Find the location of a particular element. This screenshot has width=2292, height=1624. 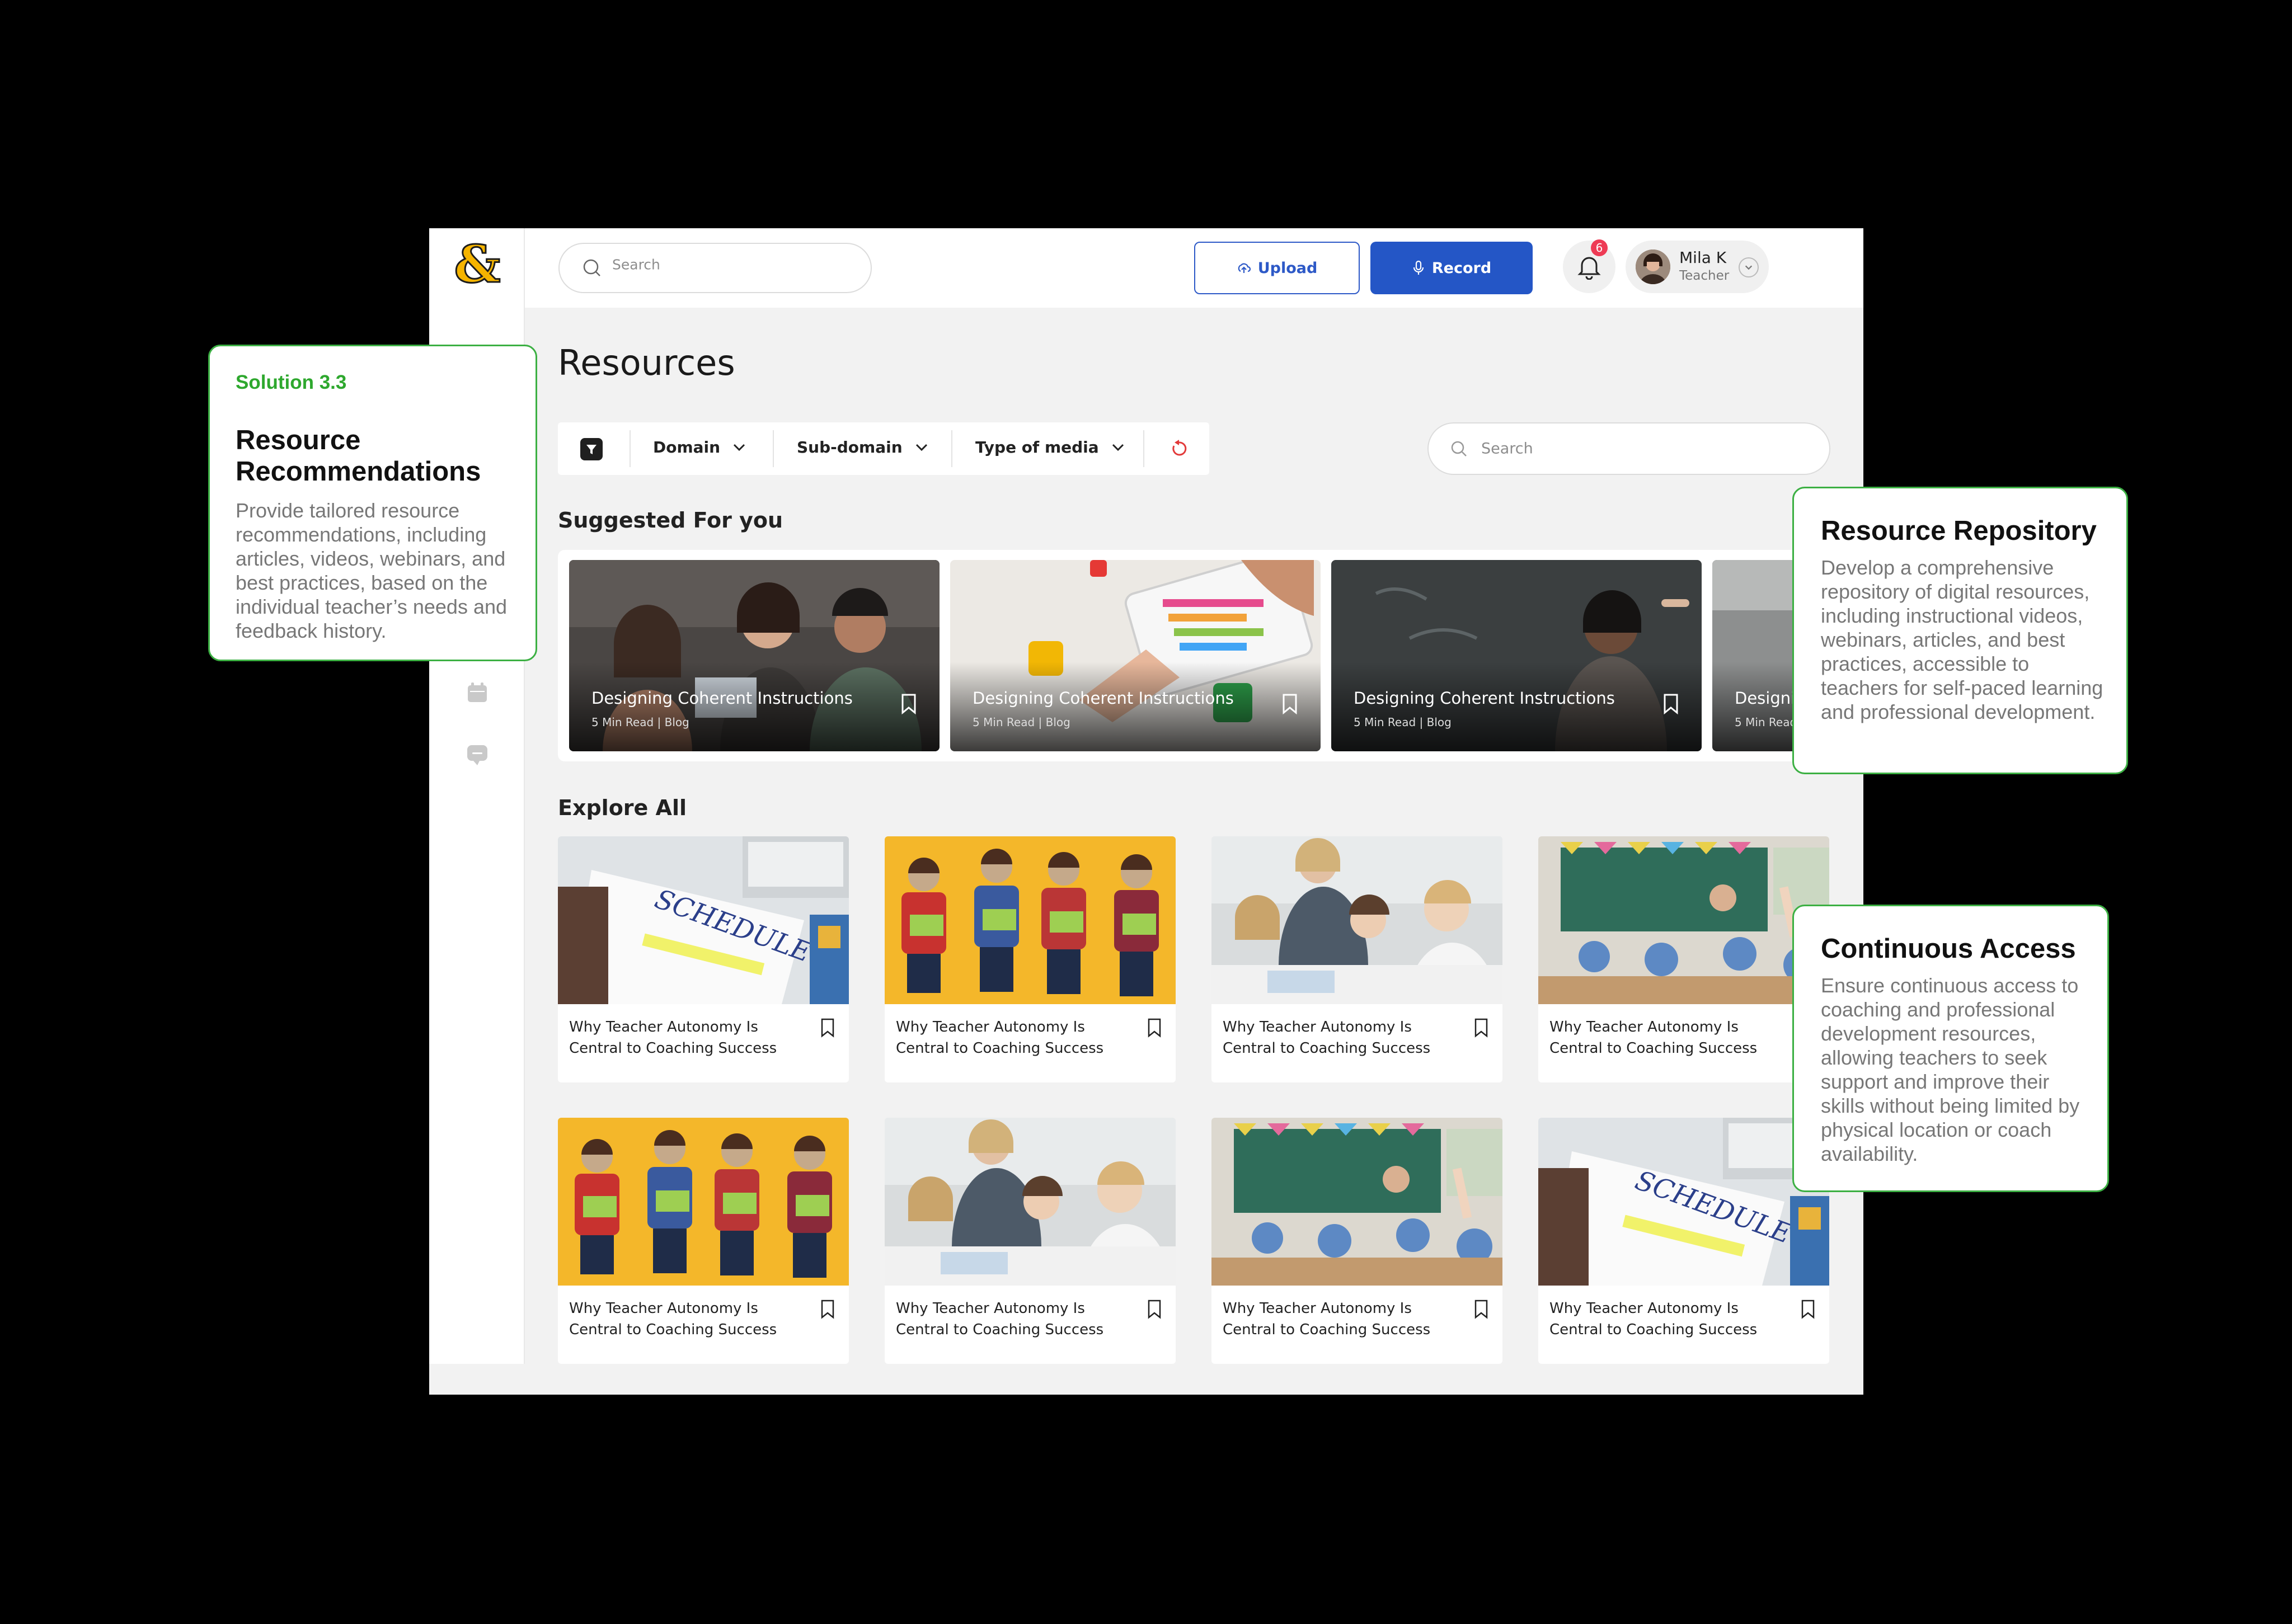

calendar-icon is located at coordinates (477, 693).